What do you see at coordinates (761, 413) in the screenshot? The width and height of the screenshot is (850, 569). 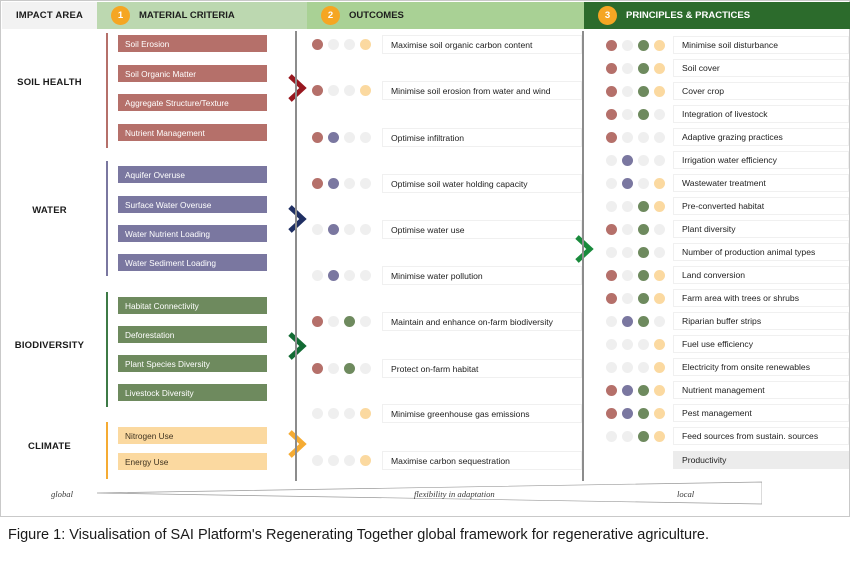 I see `practice-row: Pest management` at bounding box center [761, 413].